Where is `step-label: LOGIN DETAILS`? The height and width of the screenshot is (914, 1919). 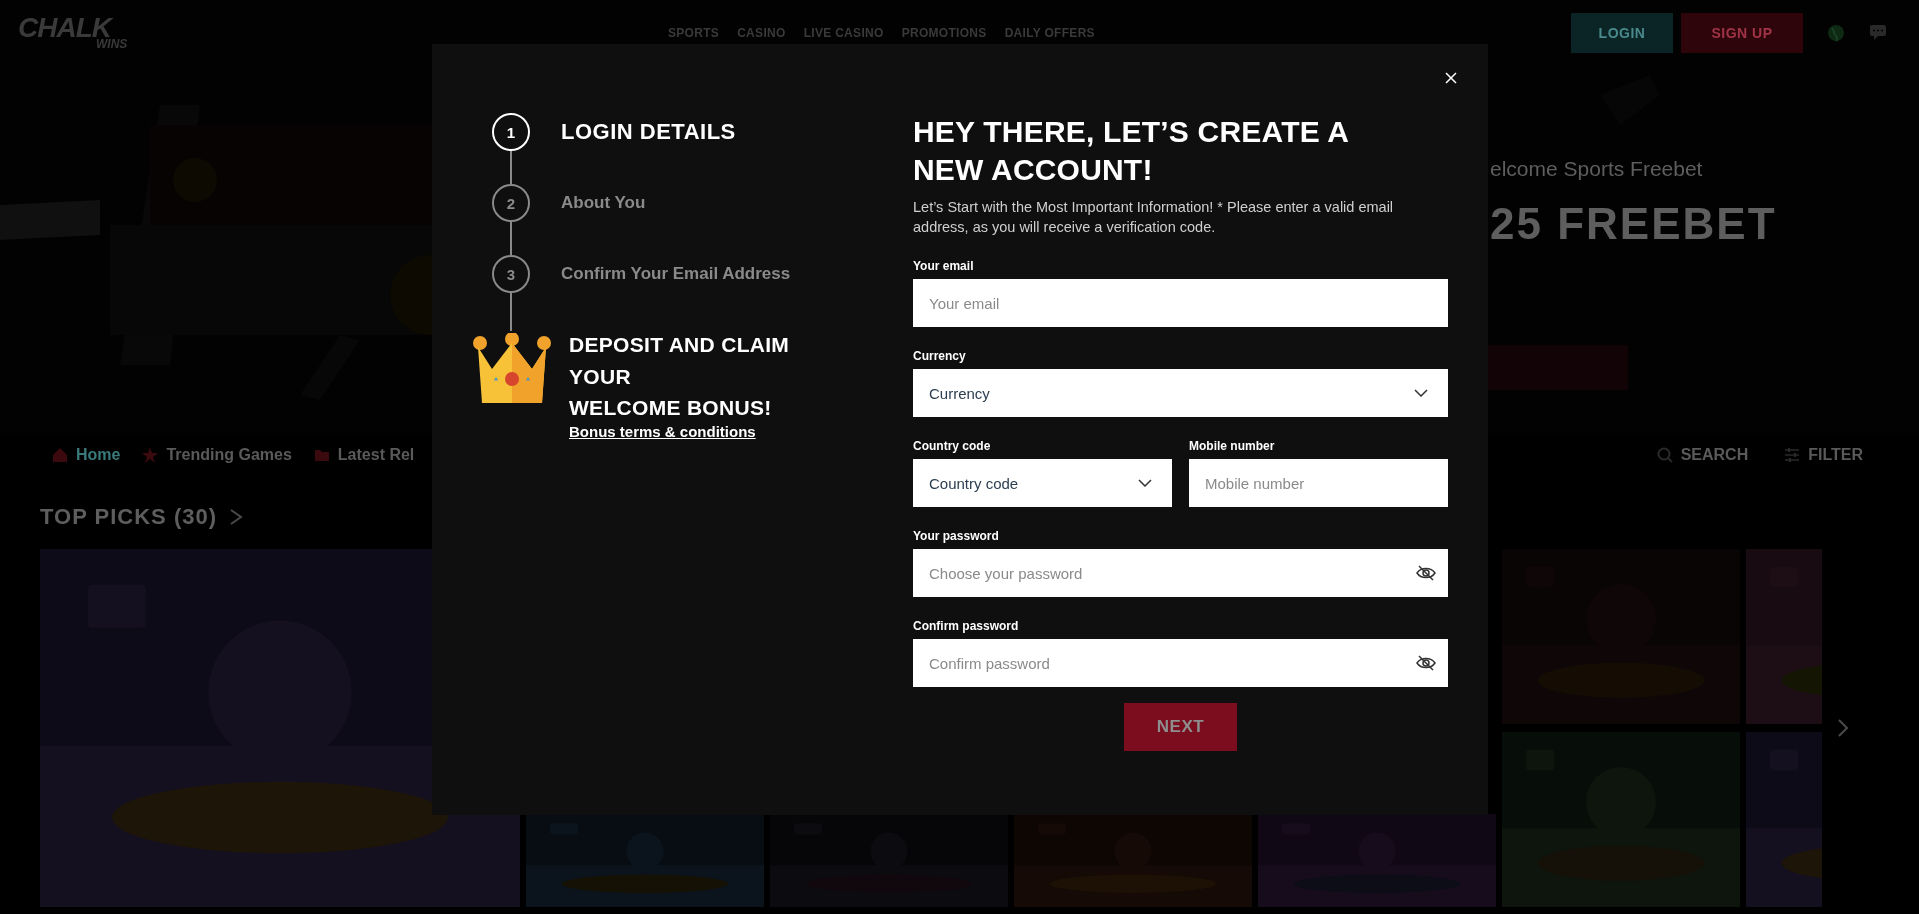 step-label: LOGIN DETAILS is located at coordinates (648, 132).